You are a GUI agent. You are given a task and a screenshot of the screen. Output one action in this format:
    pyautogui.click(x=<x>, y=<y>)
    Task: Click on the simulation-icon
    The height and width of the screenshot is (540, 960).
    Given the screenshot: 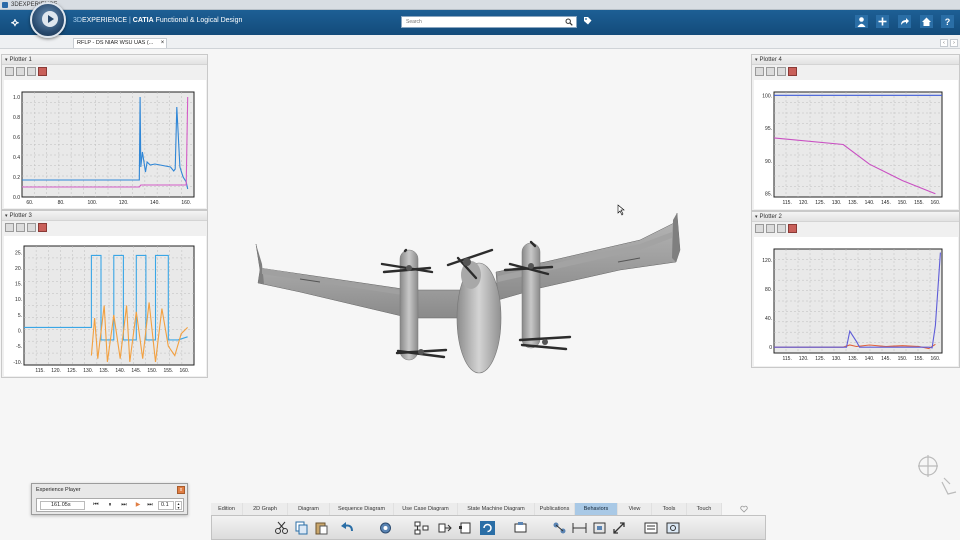 What is the action you would take?
    pyautogui.click(x=521, y=528)
    